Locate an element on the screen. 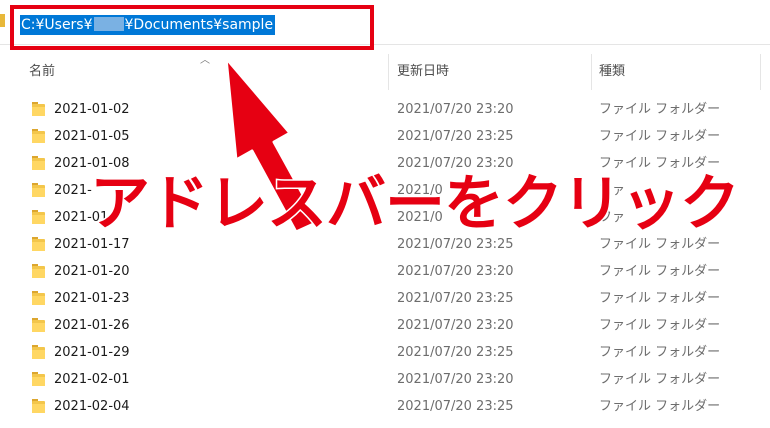 The height and width of the screenshot is (428, 770). annotation-text: アドレスバーをクリック is located at coordinates (415, 204).